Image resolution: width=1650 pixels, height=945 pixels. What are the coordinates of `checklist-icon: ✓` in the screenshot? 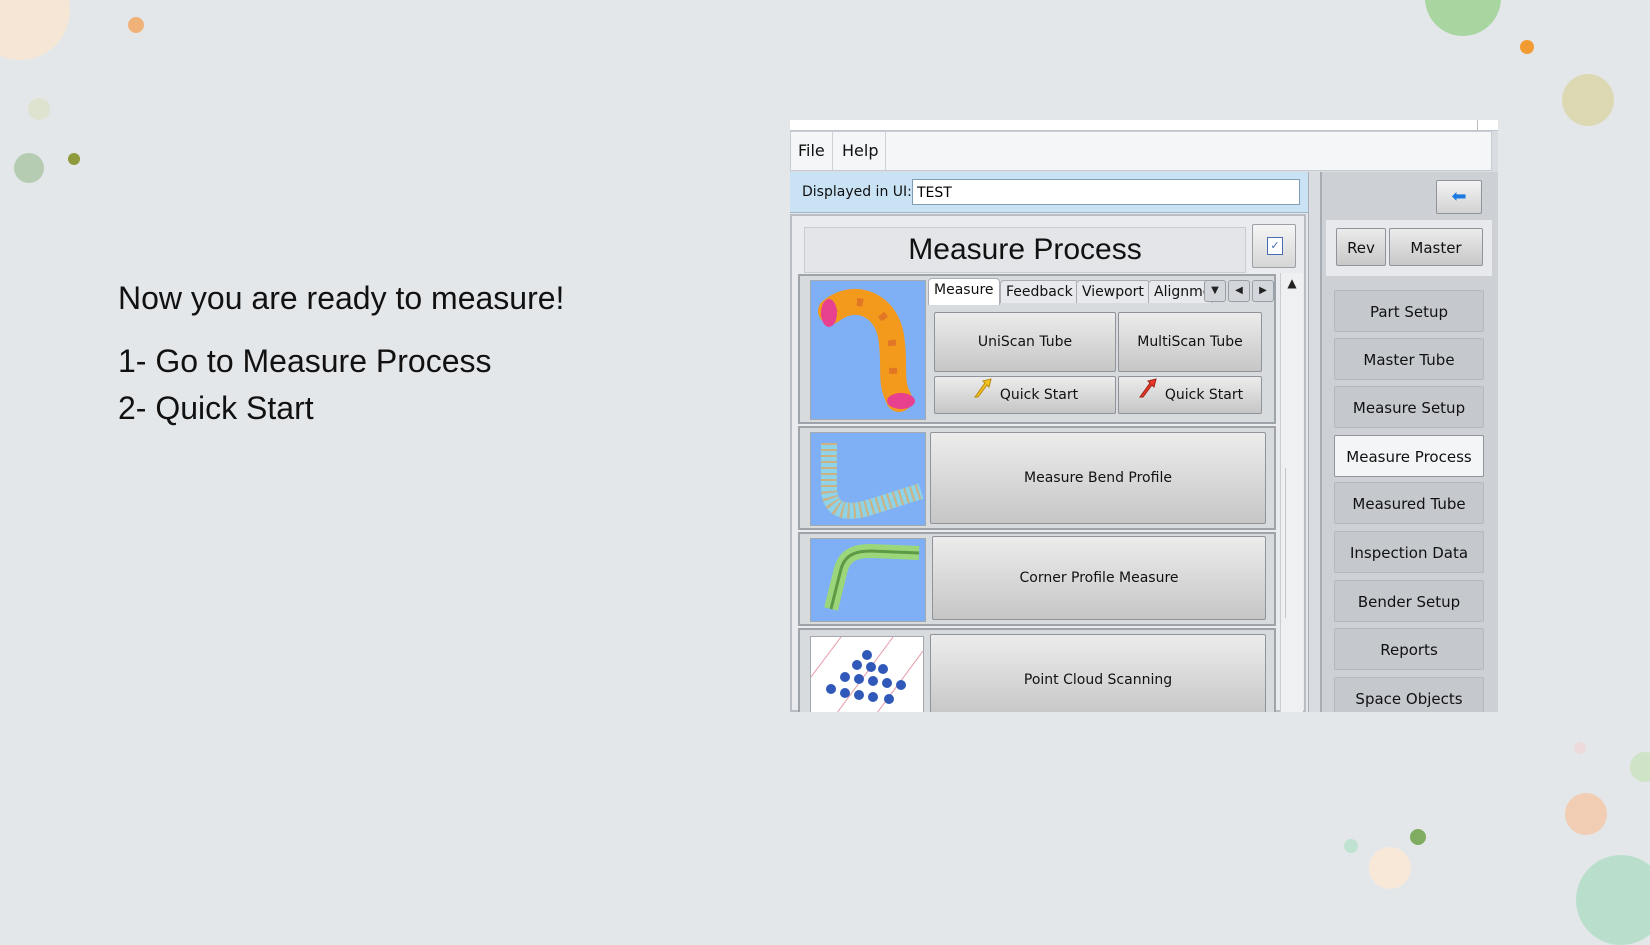 It's located at (1275, 246).